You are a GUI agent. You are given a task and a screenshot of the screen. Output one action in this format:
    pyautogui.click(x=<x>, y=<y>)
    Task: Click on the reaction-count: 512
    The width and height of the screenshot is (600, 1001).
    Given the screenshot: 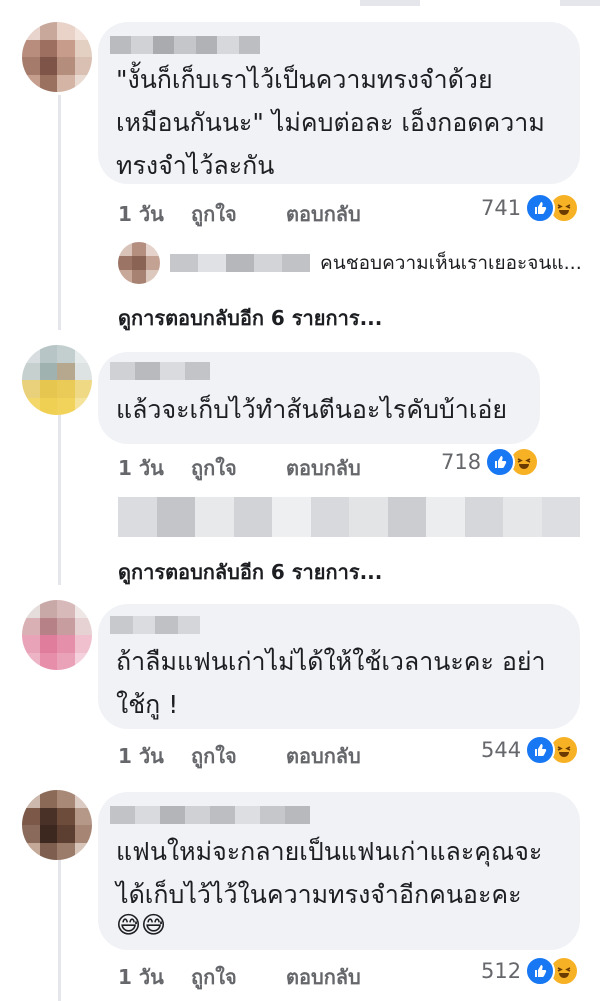 What is the action you would take?
    pyautogui.click(x=501, y=971)
    